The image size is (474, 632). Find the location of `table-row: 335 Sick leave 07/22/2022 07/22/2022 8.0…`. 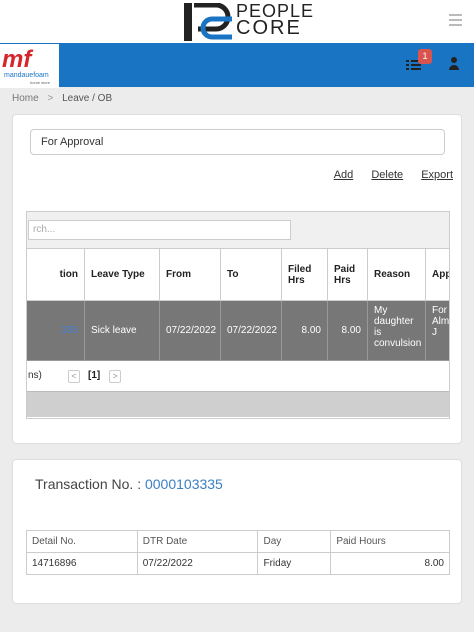

table-row: 335 Sick leave 07/22/2022 07/22/2022 8.0… is located at coordinates (238, 330).